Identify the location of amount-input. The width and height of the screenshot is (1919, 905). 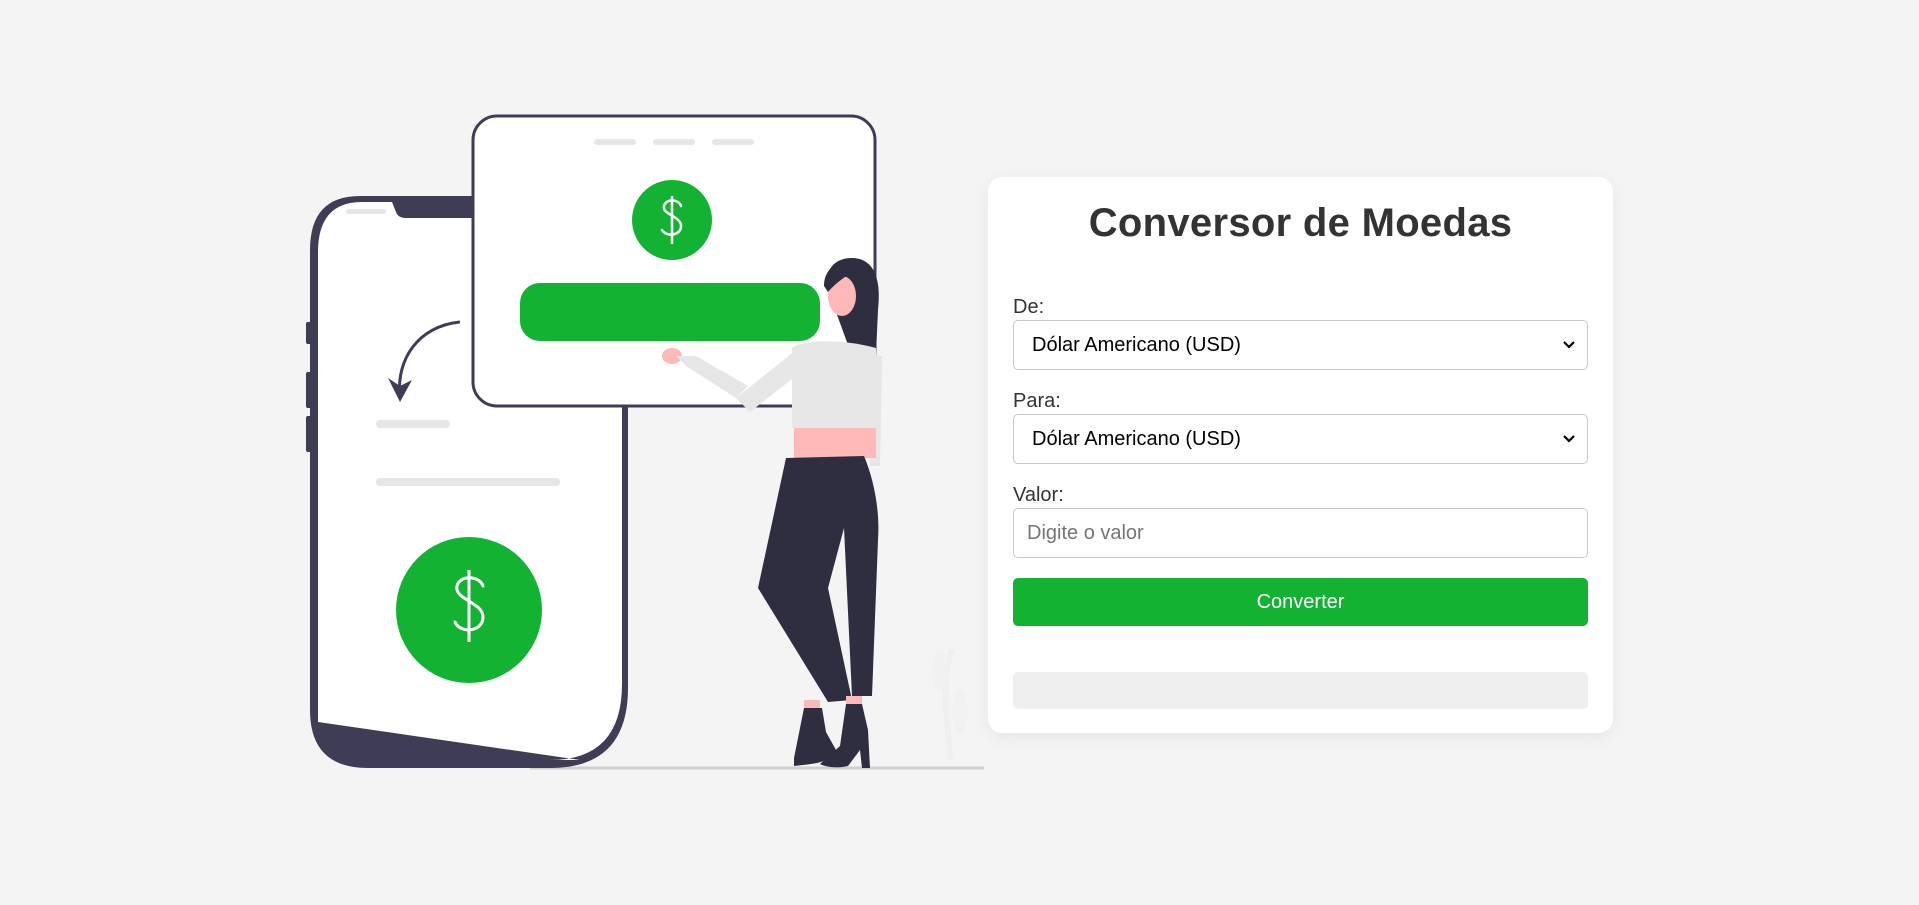
(1300, 533).